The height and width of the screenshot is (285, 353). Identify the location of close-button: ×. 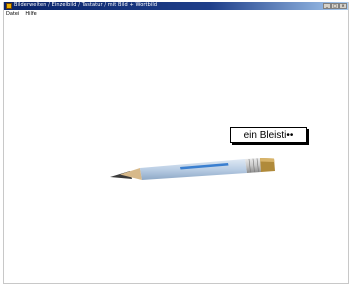
(343, 6).